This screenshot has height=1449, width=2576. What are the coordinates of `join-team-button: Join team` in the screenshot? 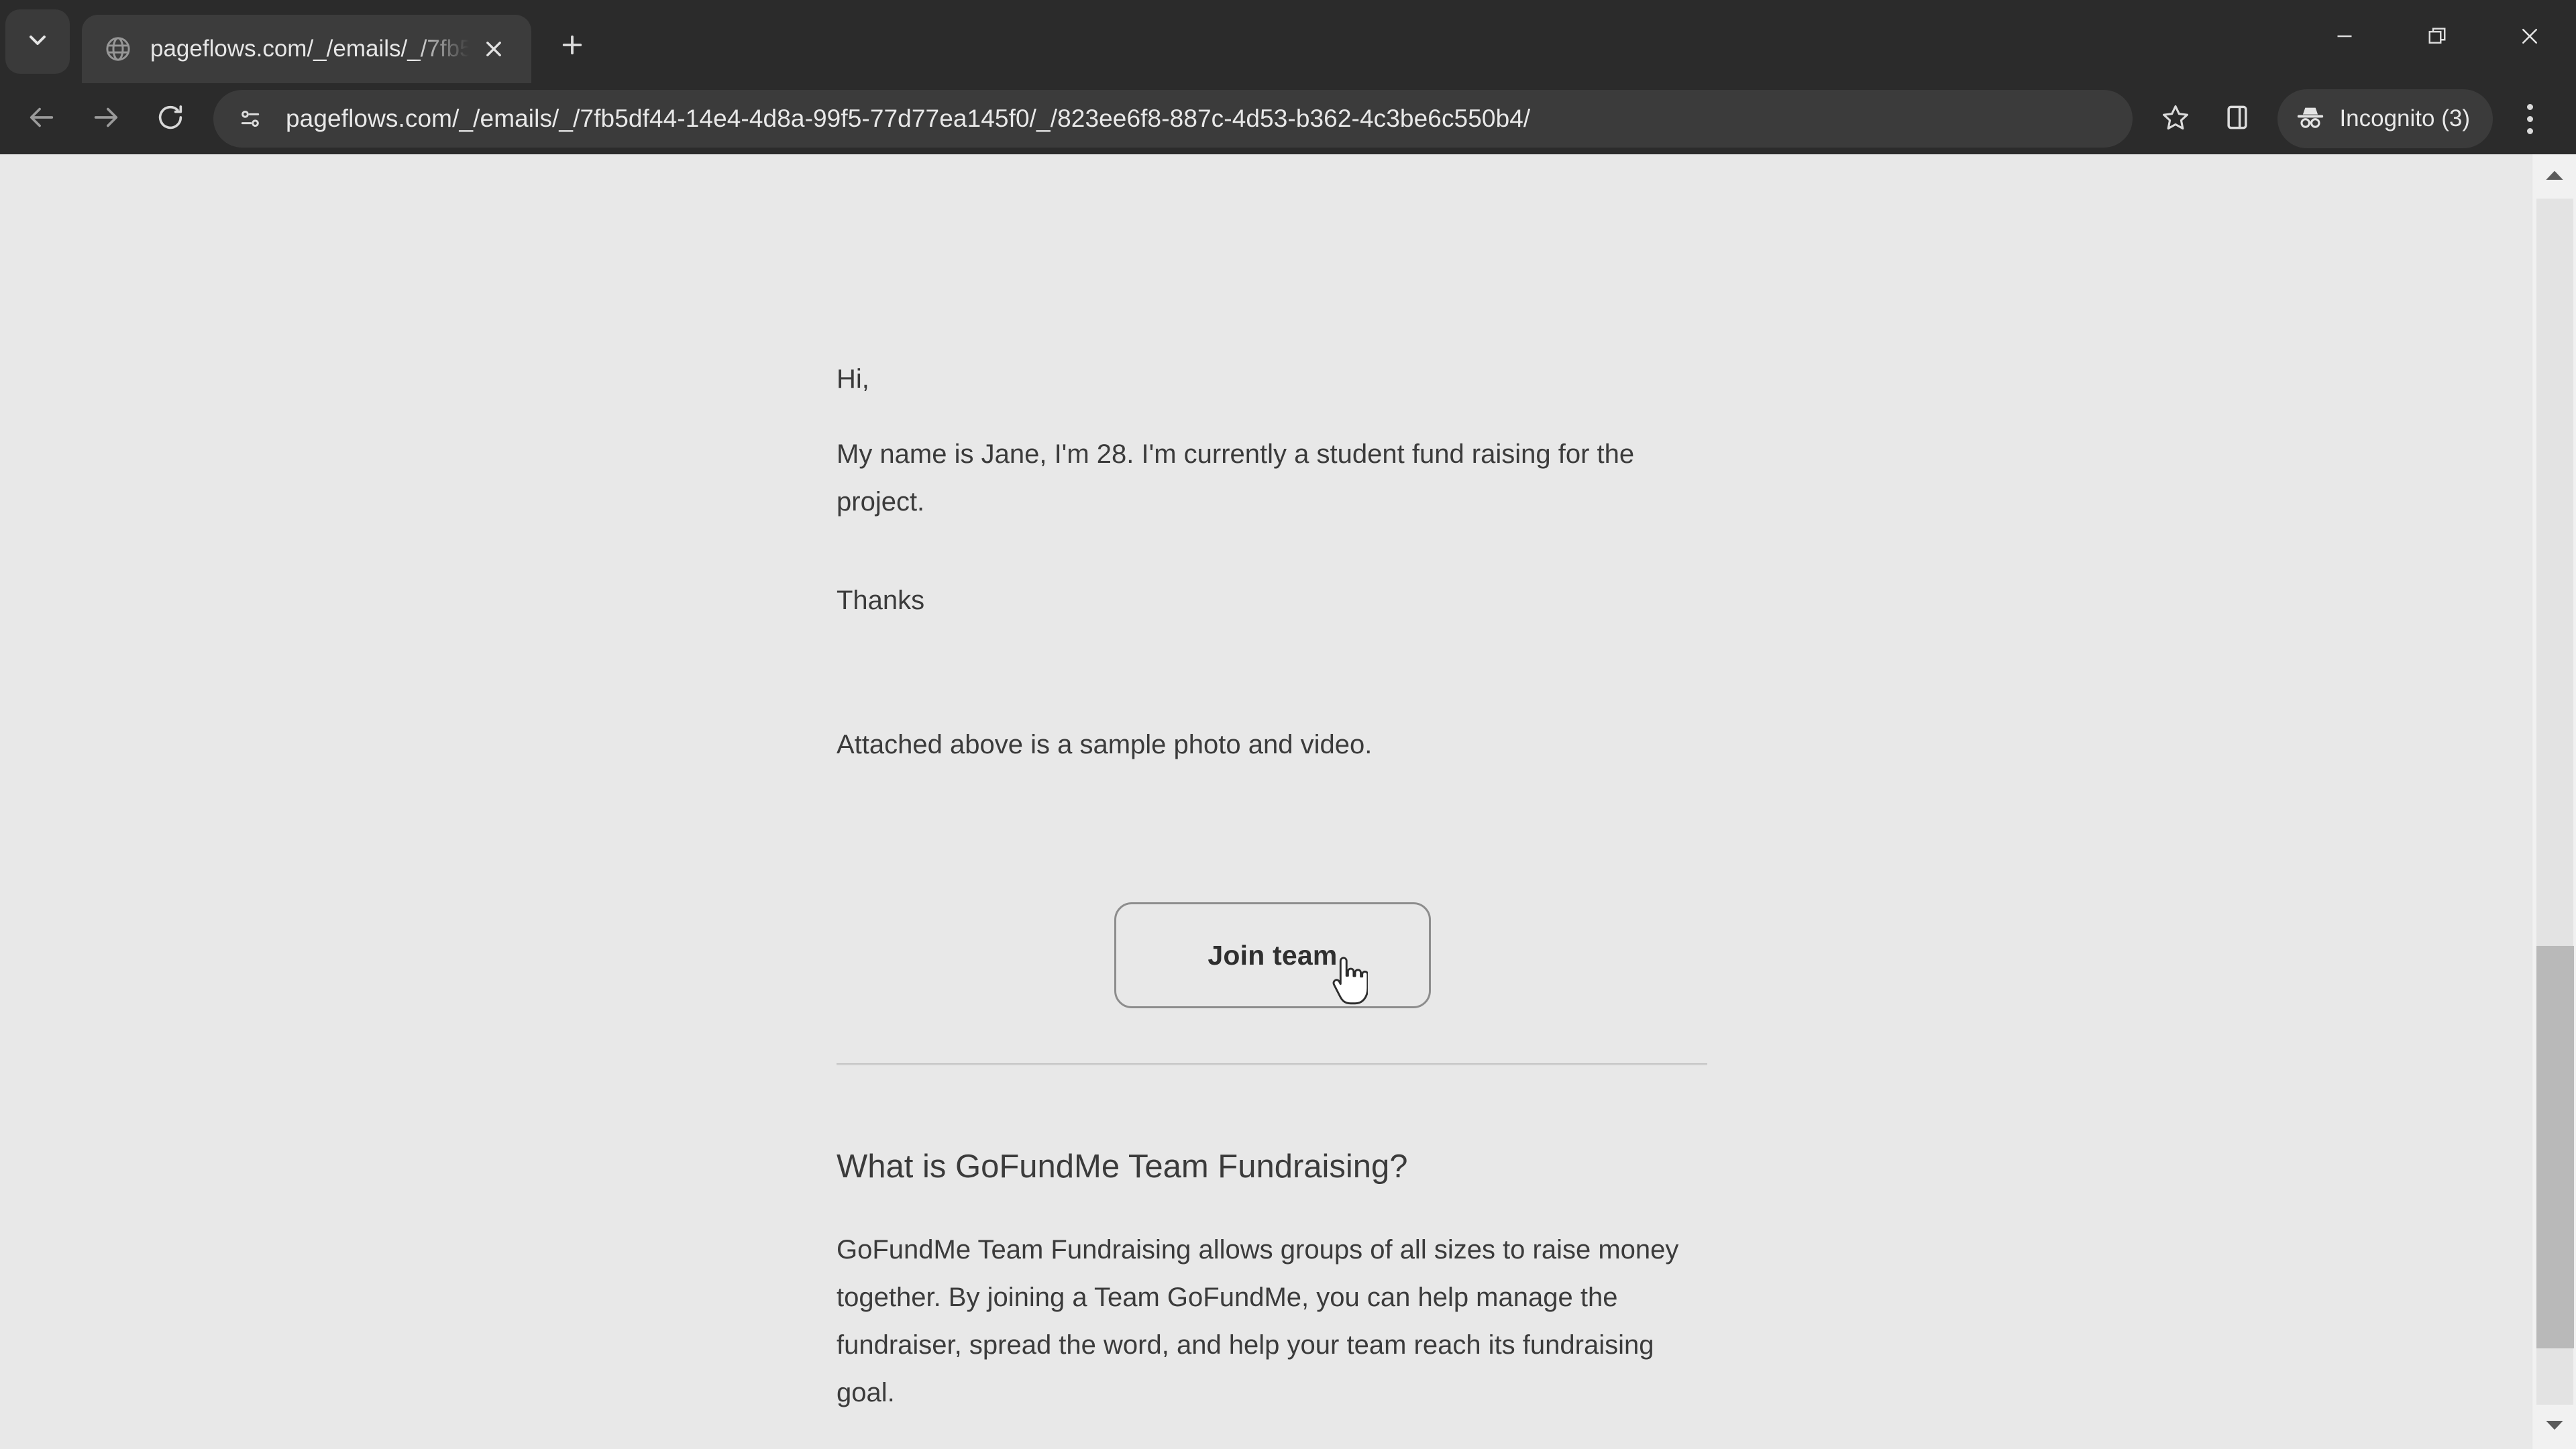 It's located at (1272, 955).